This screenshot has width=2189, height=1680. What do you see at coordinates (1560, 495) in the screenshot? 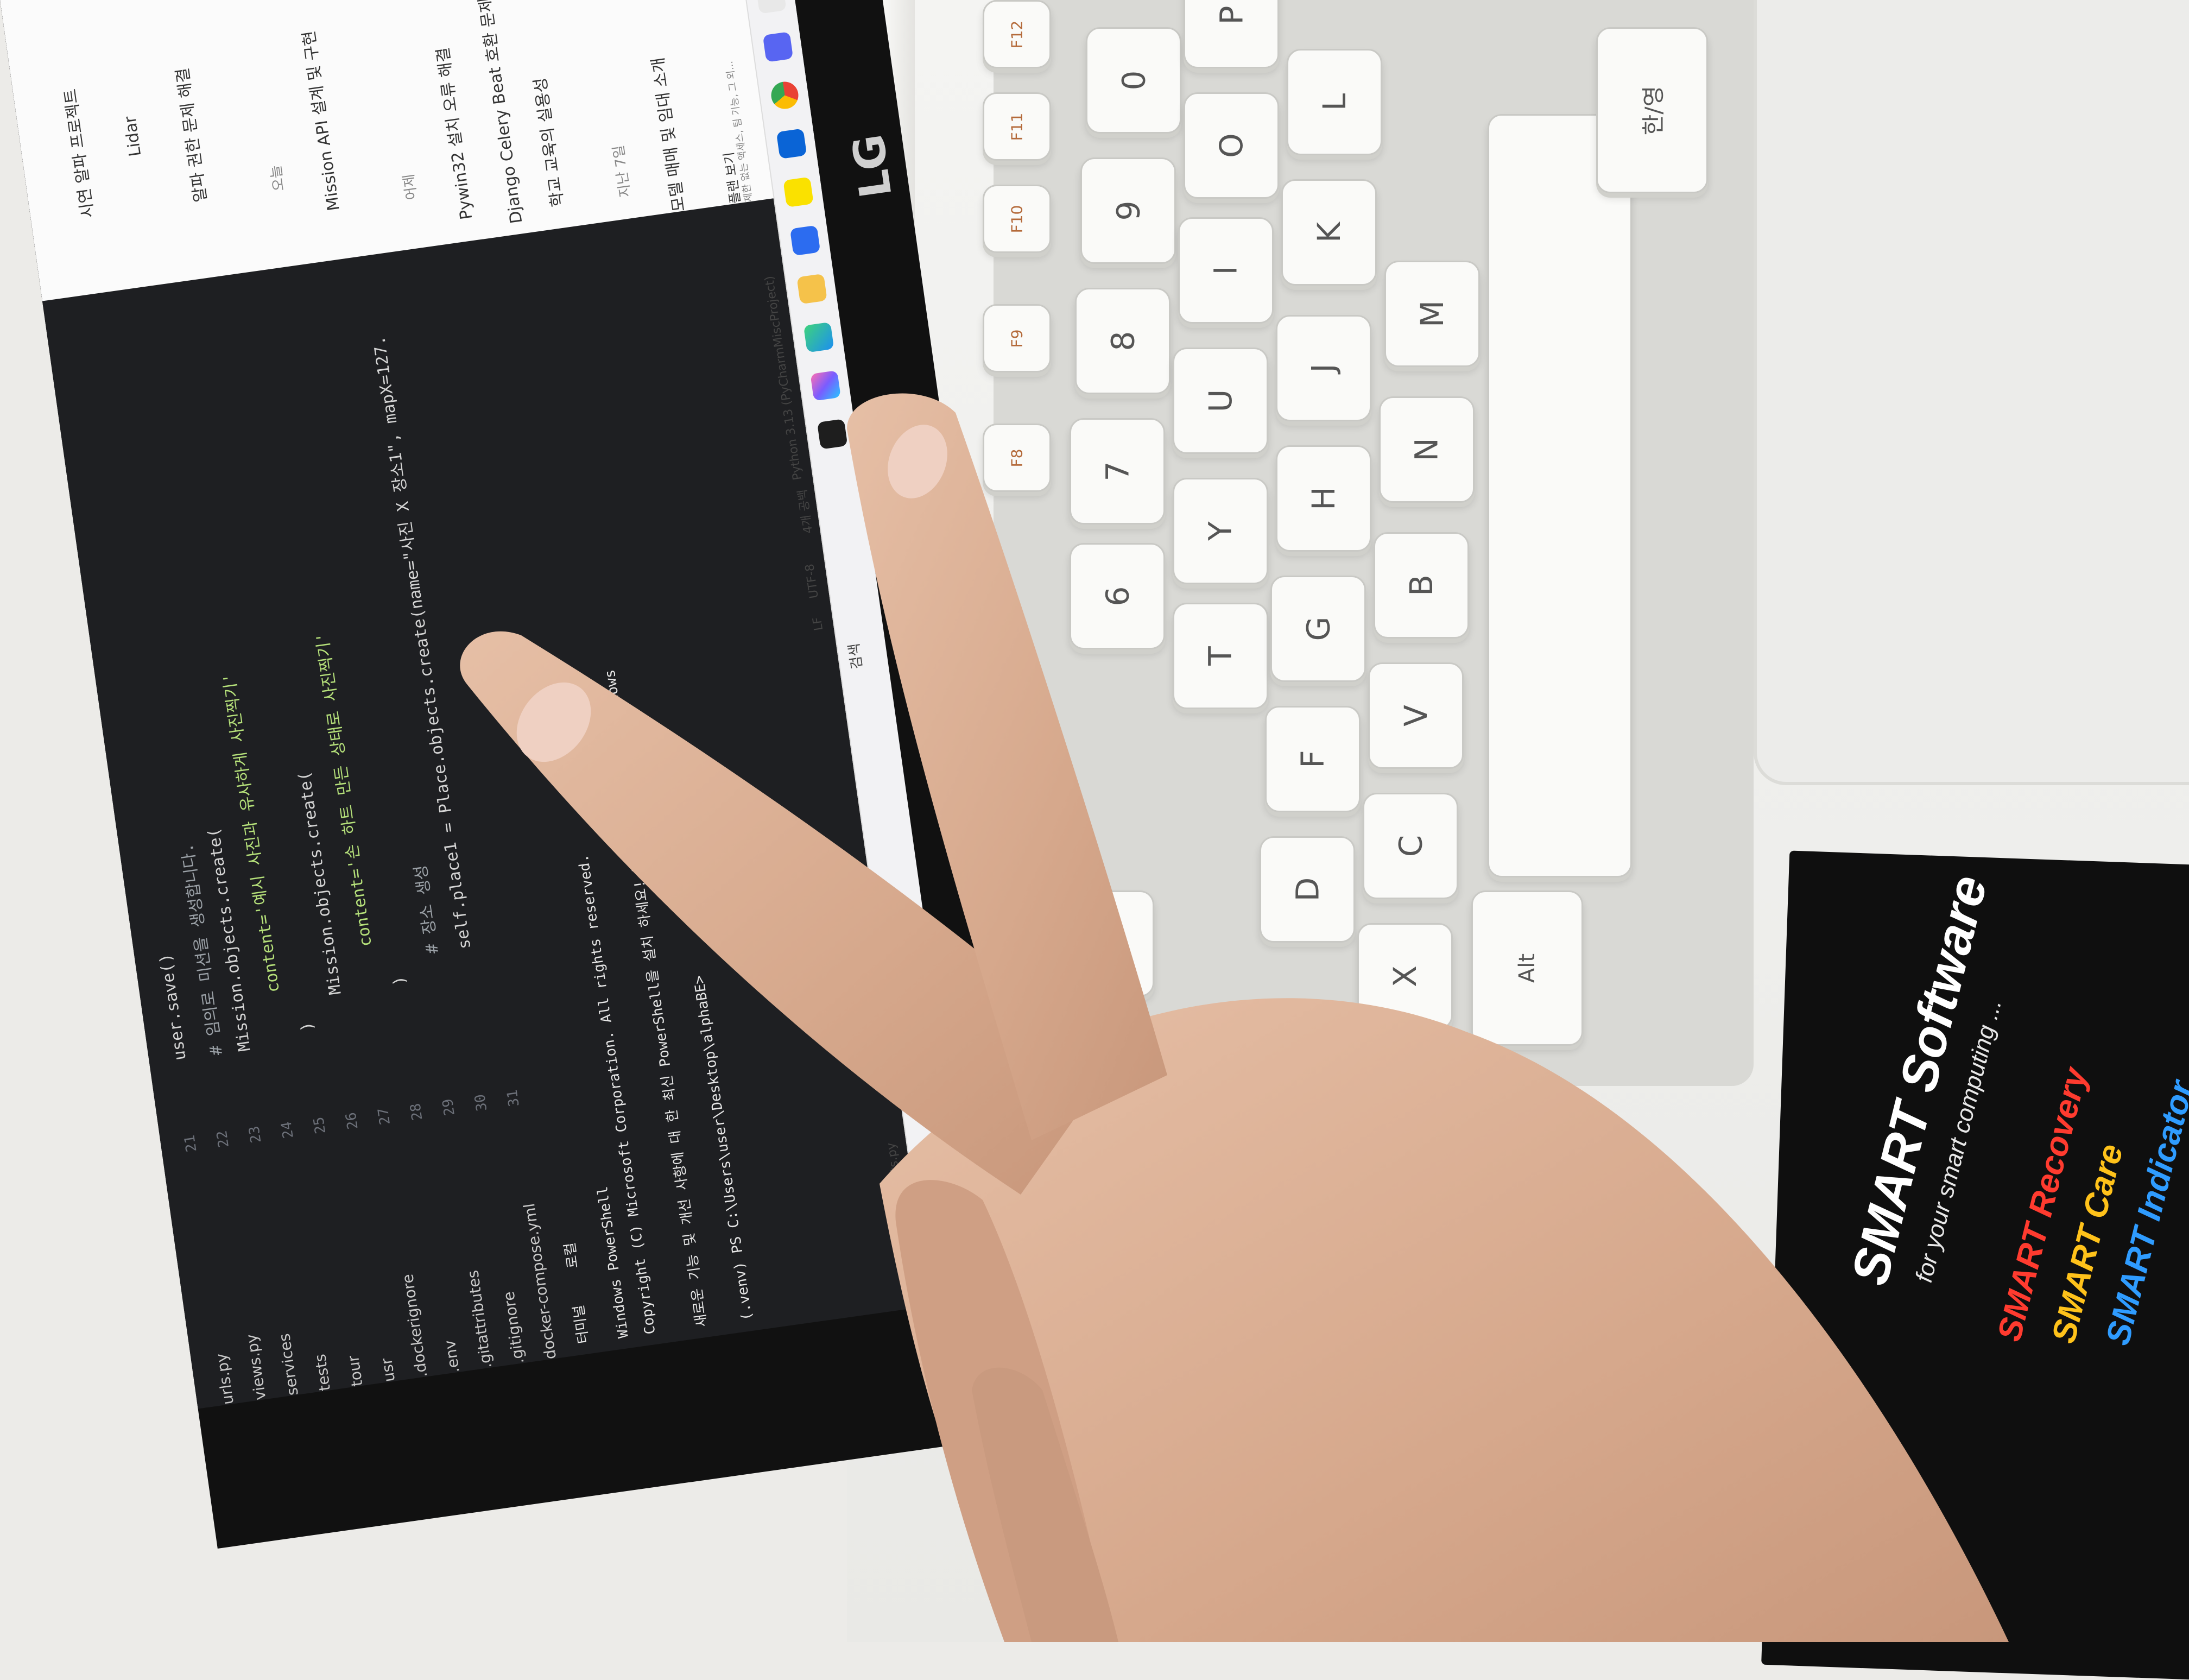
I see `key-space` at bounding box center [1560, 495].